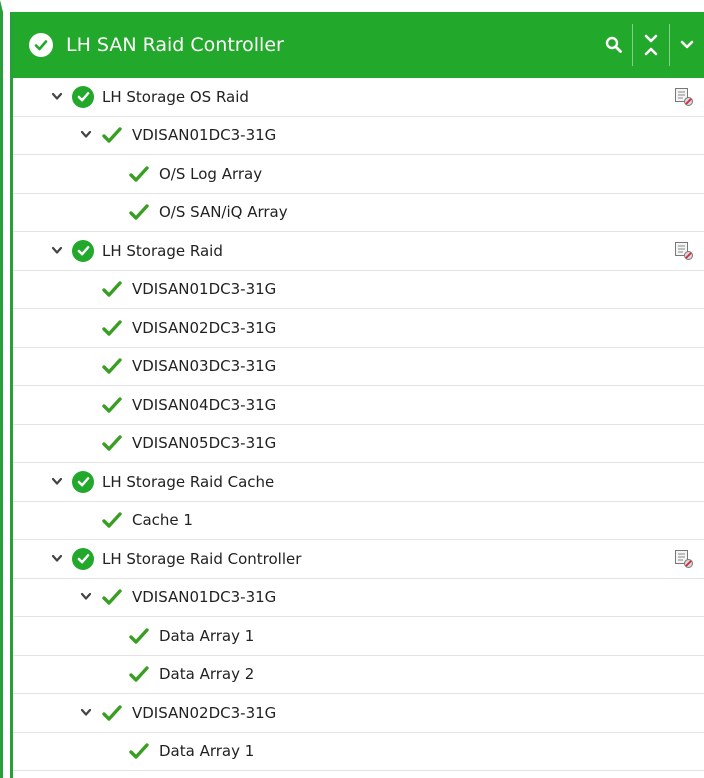  Describe the element at coordinates (204, 404) in the screenshot. I see `tree-row-label: VDISAN04DC3-31G` at that location.